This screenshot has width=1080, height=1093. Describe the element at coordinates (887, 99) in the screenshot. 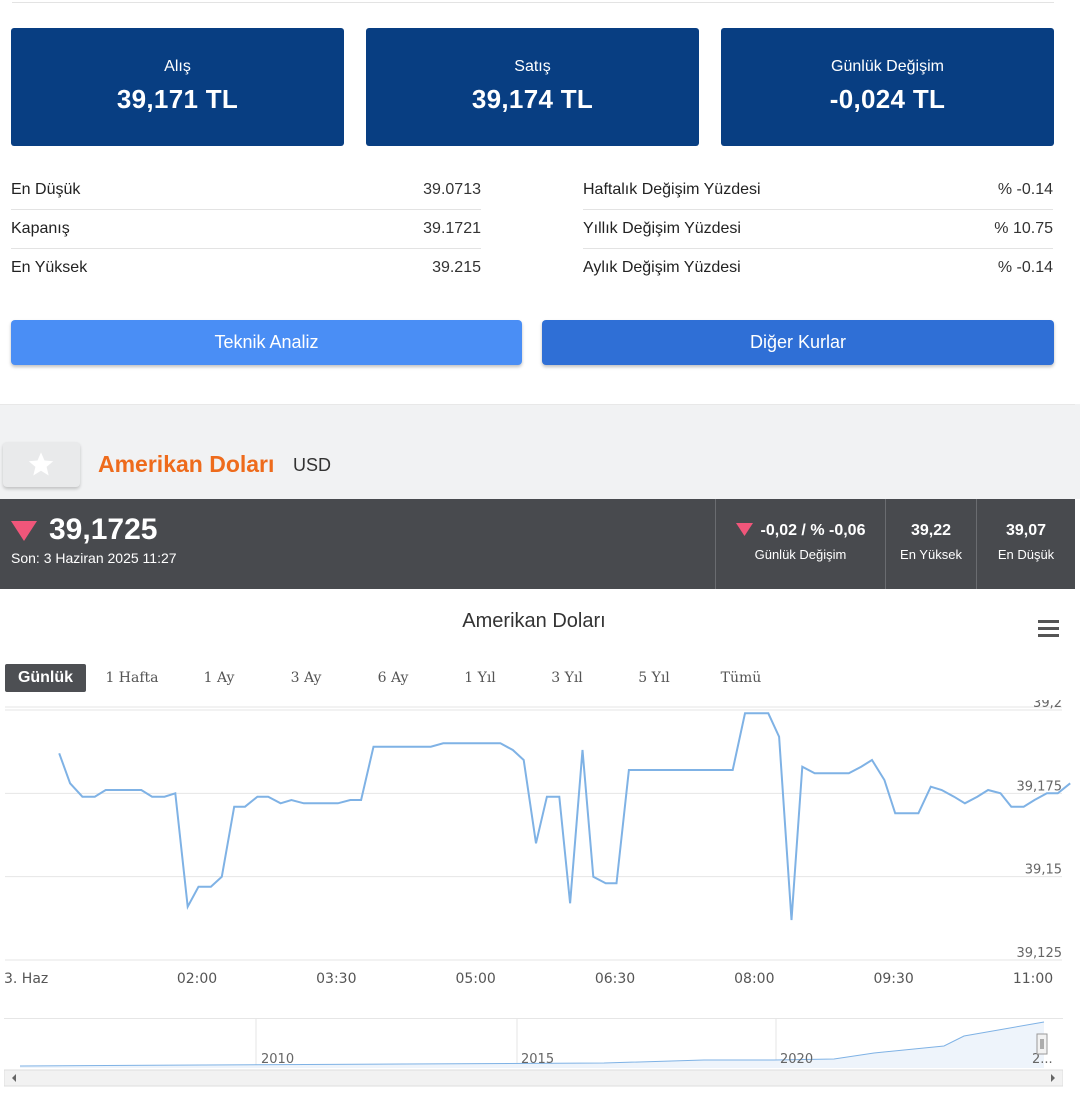

I see `daily-change-value: -0,024 TL` at that location.